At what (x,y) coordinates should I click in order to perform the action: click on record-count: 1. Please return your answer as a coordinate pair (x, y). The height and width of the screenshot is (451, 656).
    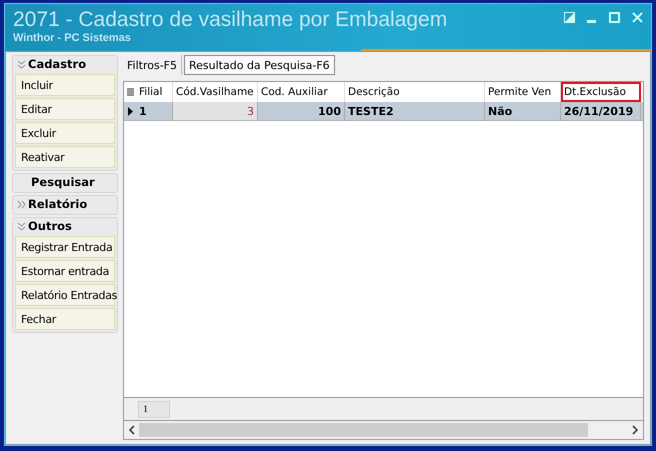
    Looking at the image, I should click on (154, 409).